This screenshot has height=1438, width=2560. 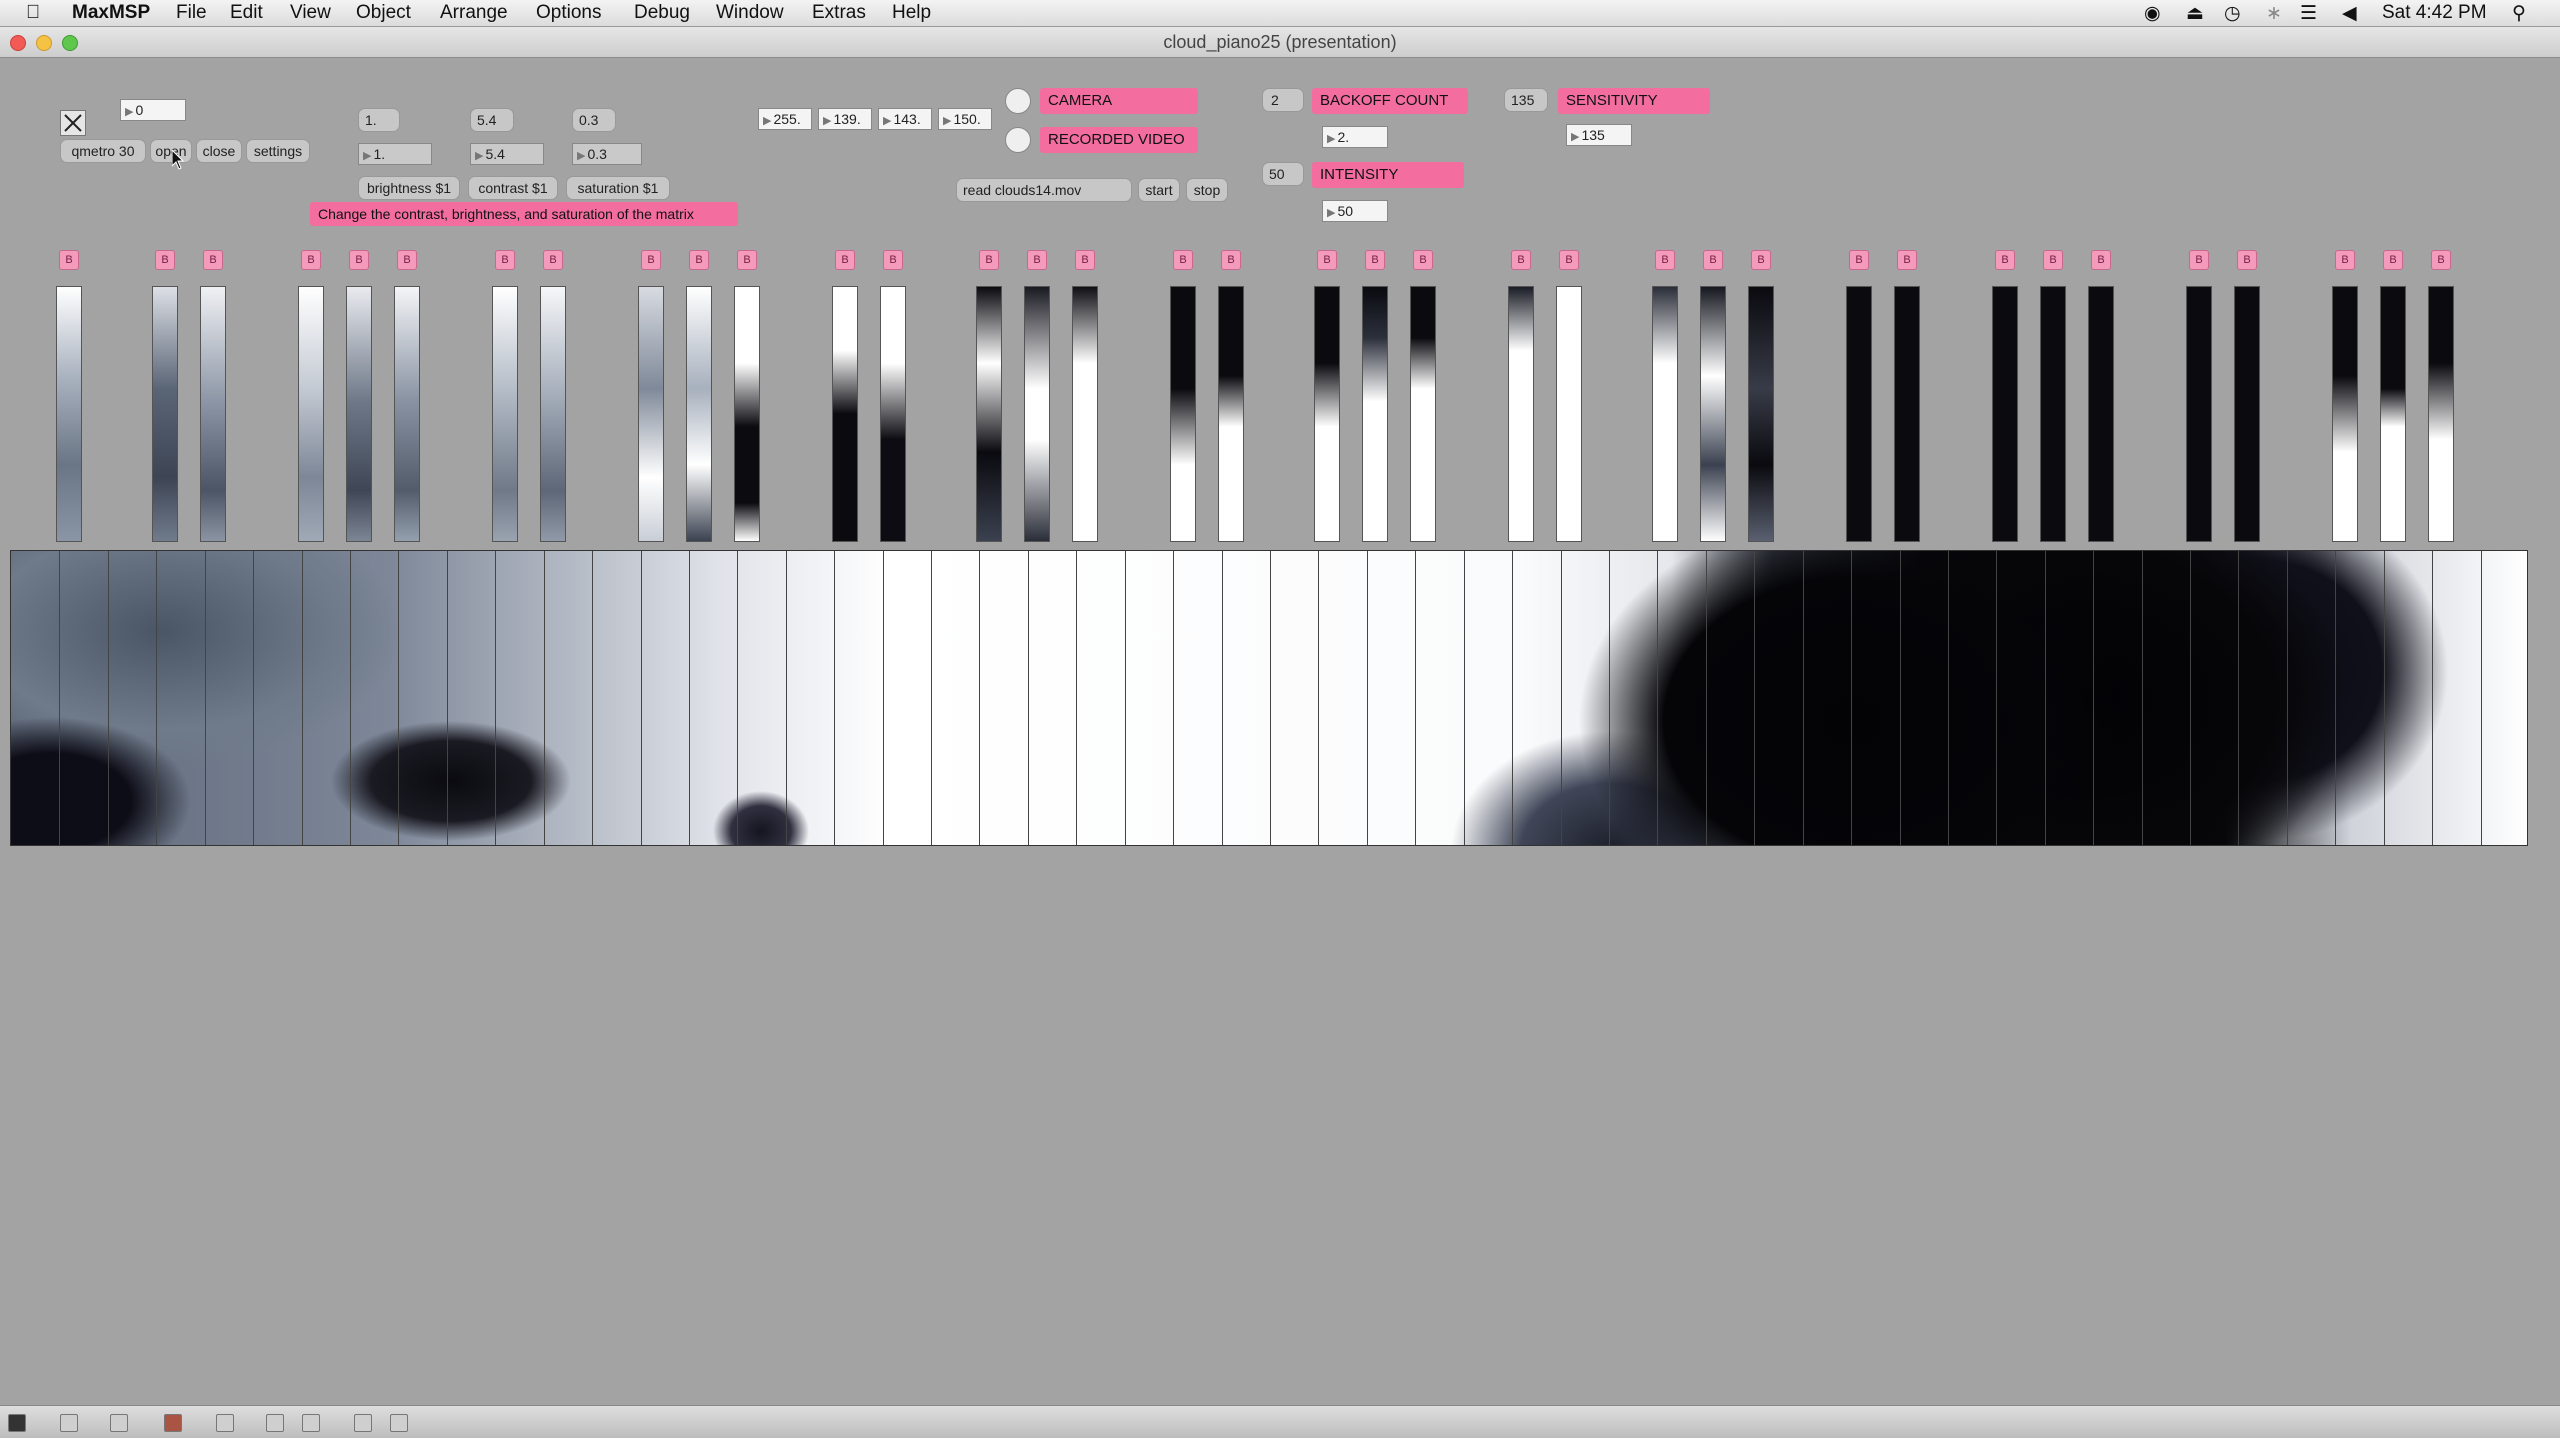 I want to click on metro-number-box: ▶ 0, so click(x=153, y=110).